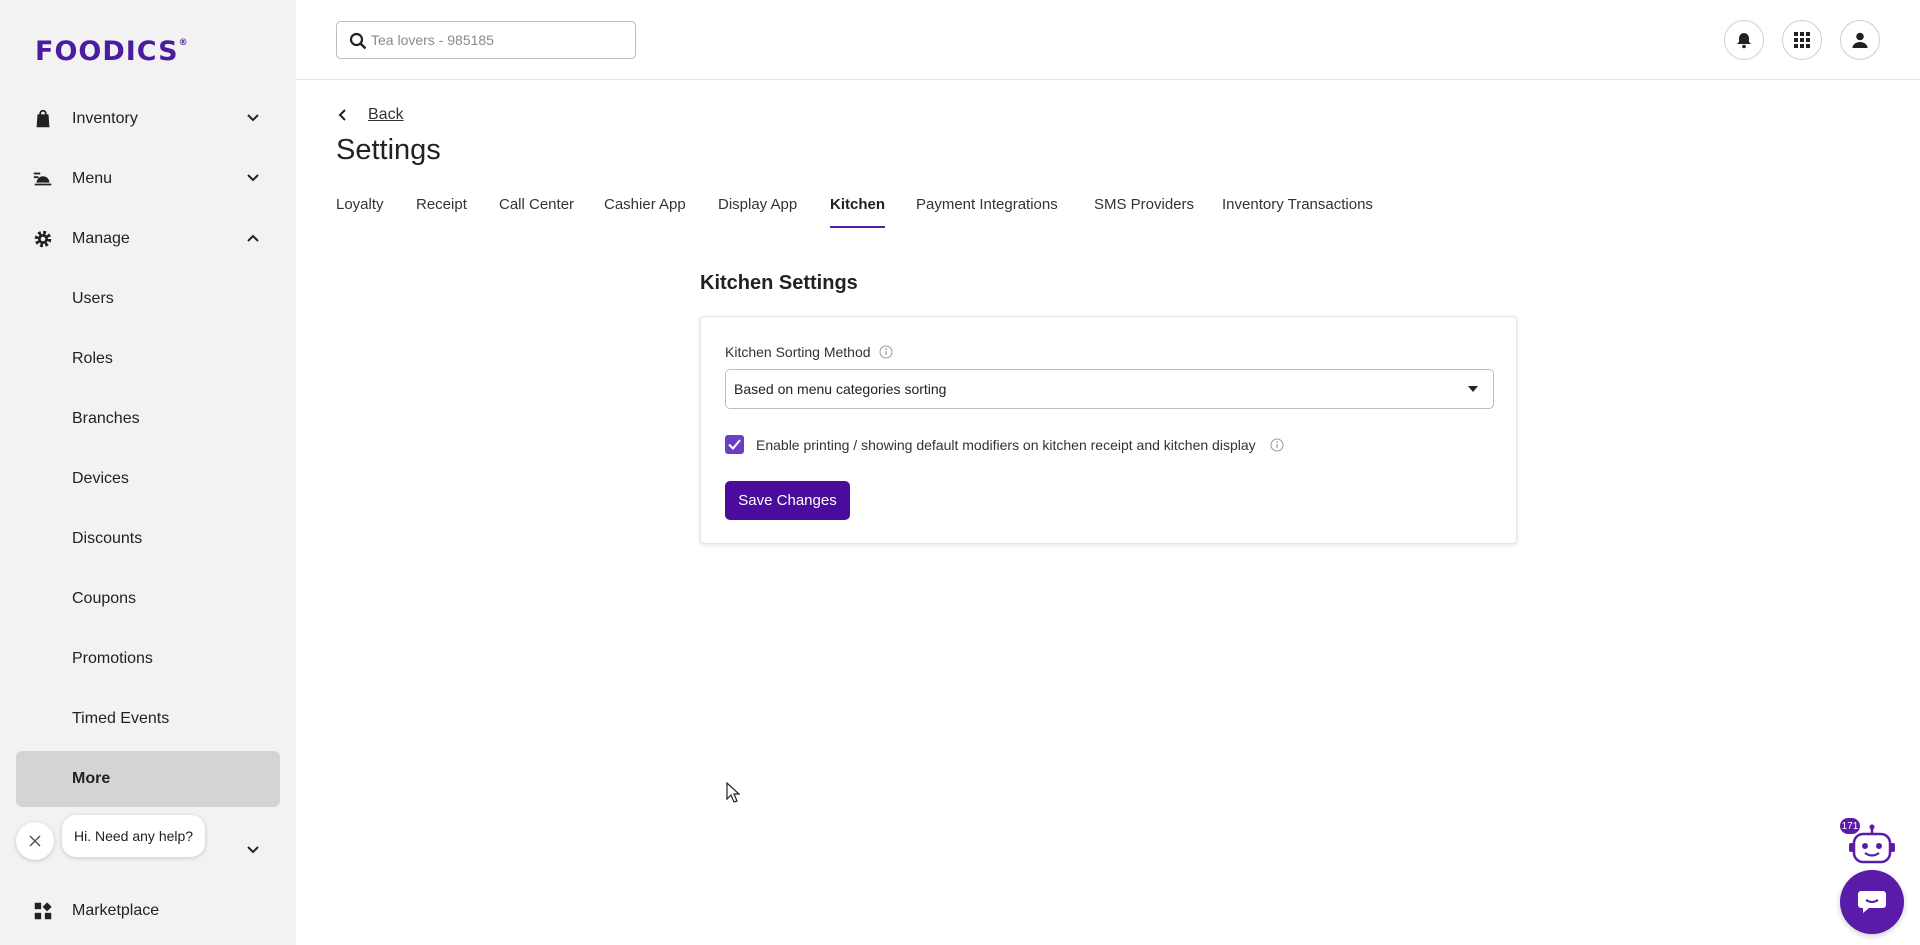  I want to click on check-icon, so click(734, 444).